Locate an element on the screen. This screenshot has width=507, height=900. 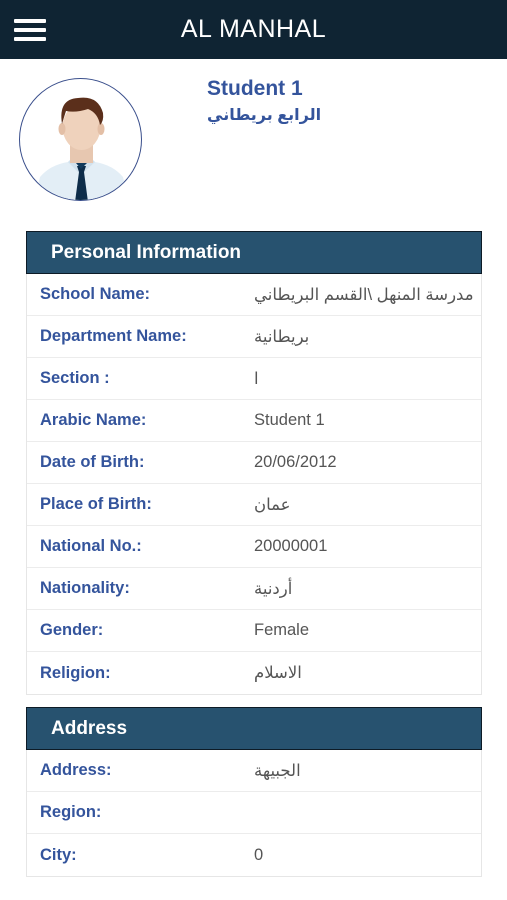
section-label: Section : is located at coordinates (75, 378).